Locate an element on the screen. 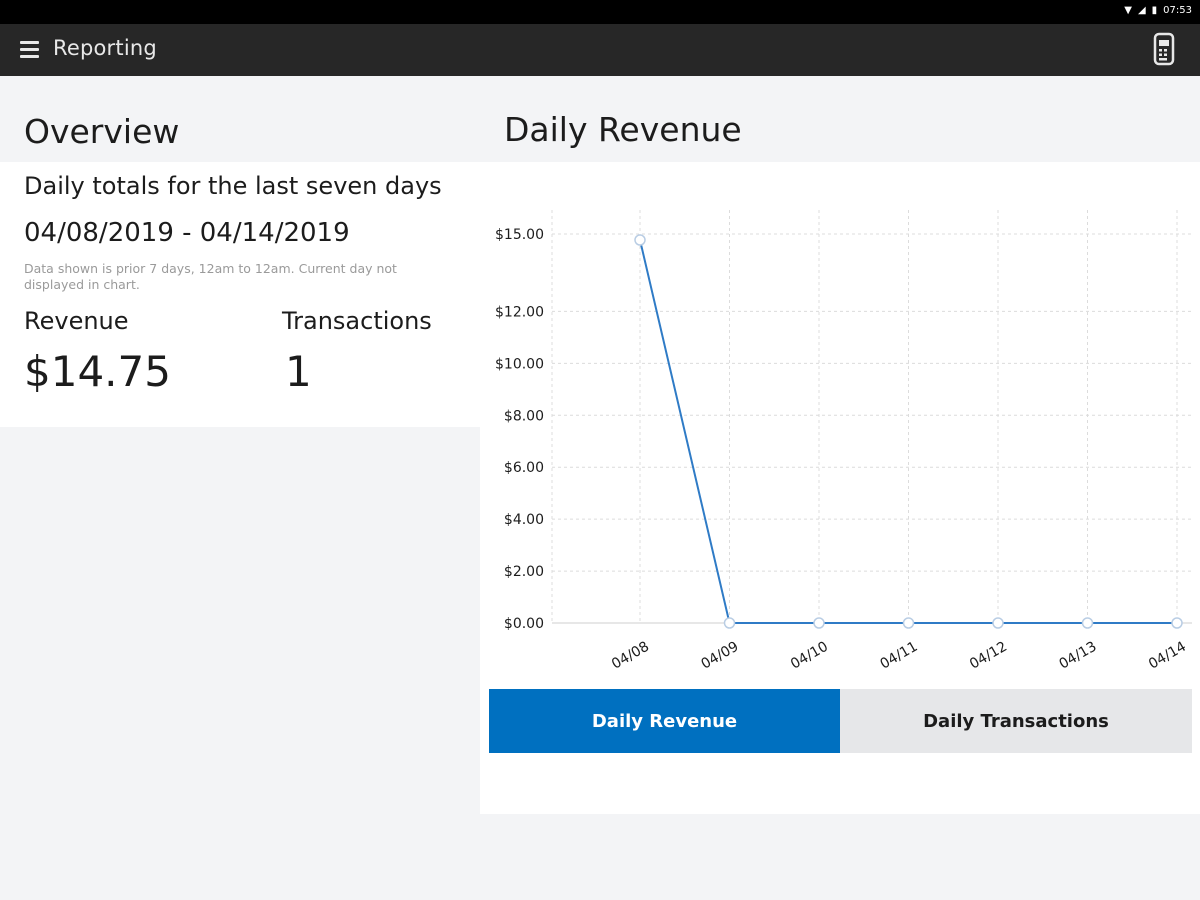  x-tick-label: 04/11 is located at coordinates (899, 656).